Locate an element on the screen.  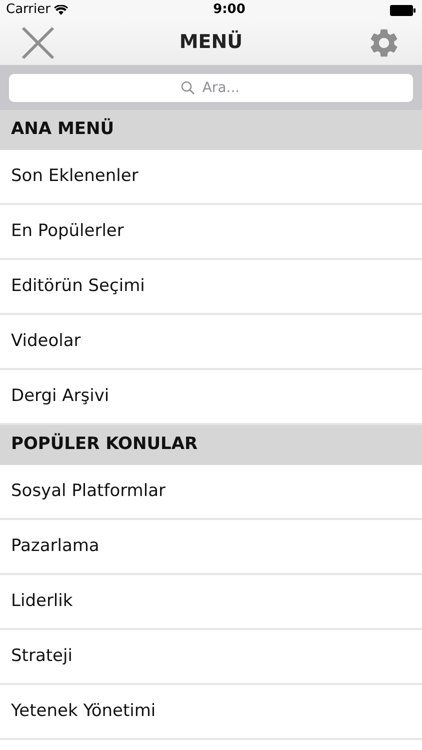
menu-item: Yetenek Yönetimi is located at coordinates (211, 712).